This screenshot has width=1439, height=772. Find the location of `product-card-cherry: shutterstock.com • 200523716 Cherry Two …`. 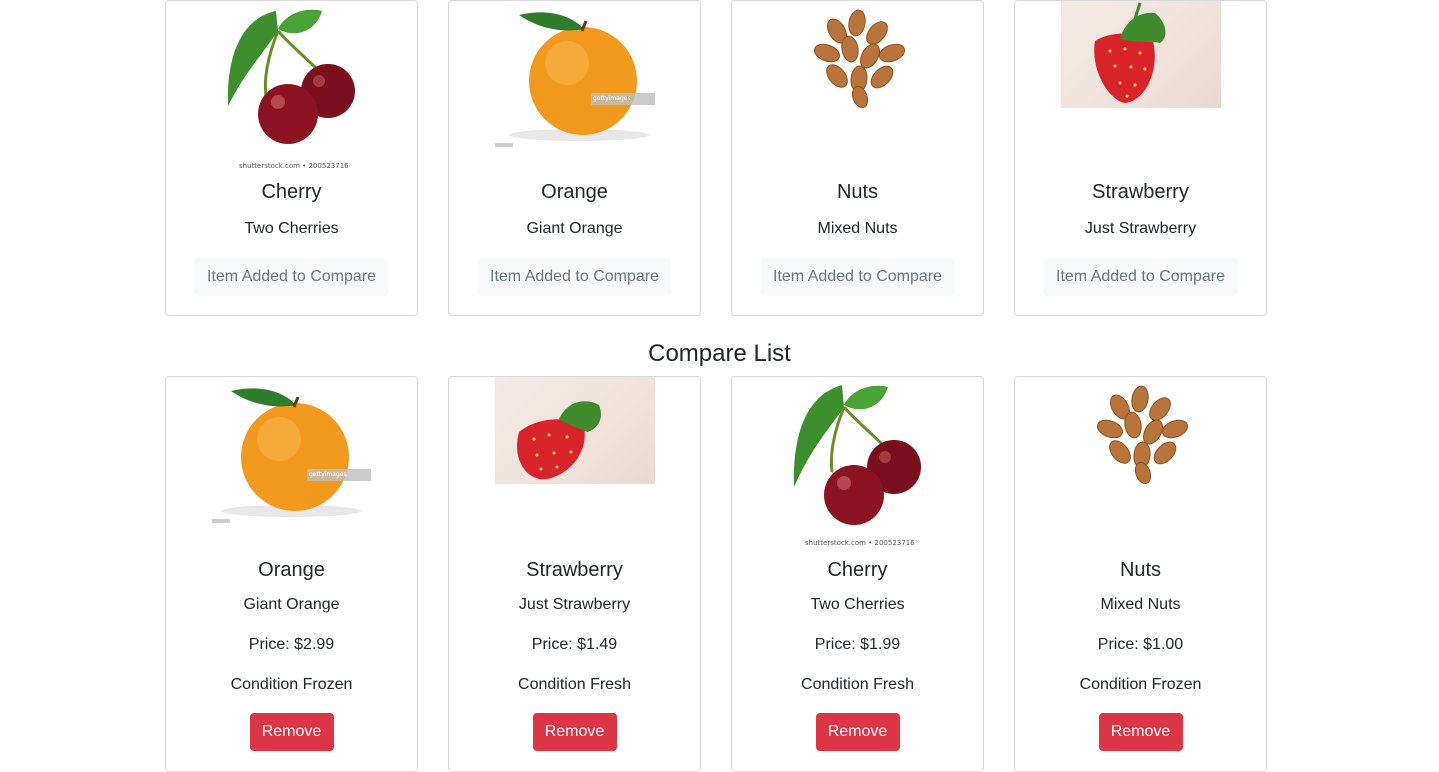

product-card-cherry: shutterstock.com • 200523716 Cherry Two … is located at coordinates (291, 158).